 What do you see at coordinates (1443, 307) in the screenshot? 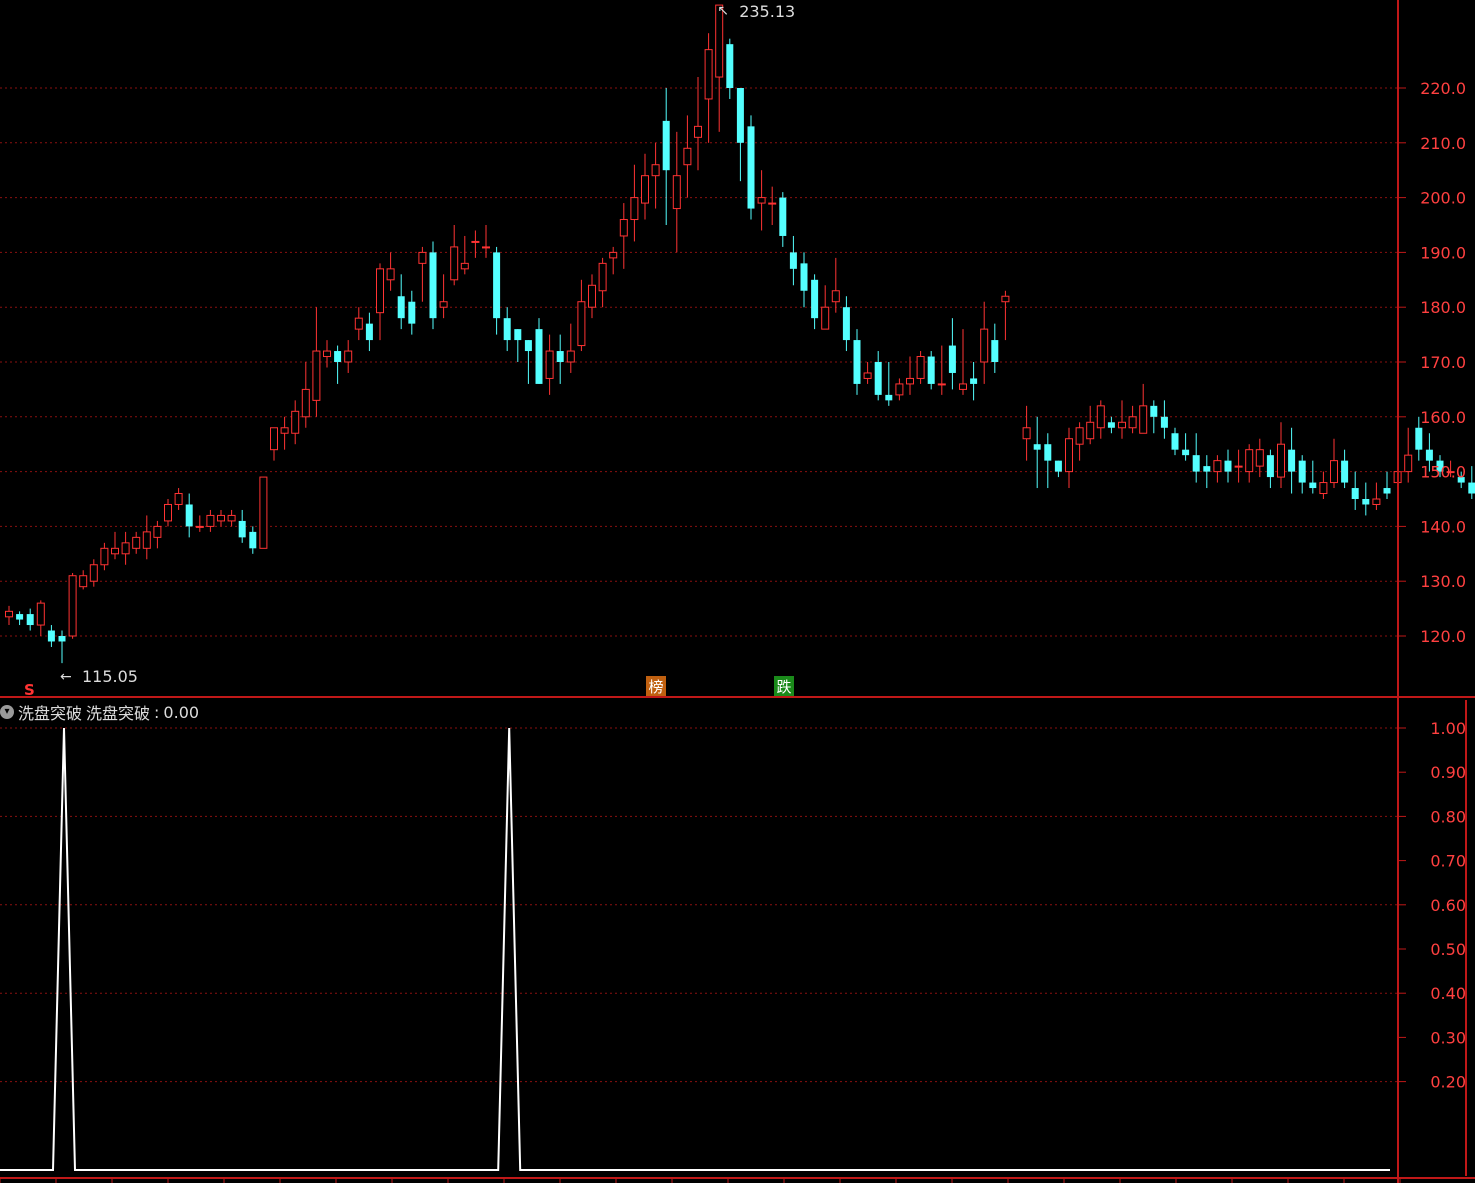
I see `y-tick-label: 180.0` at bounding box center [1443, 307].